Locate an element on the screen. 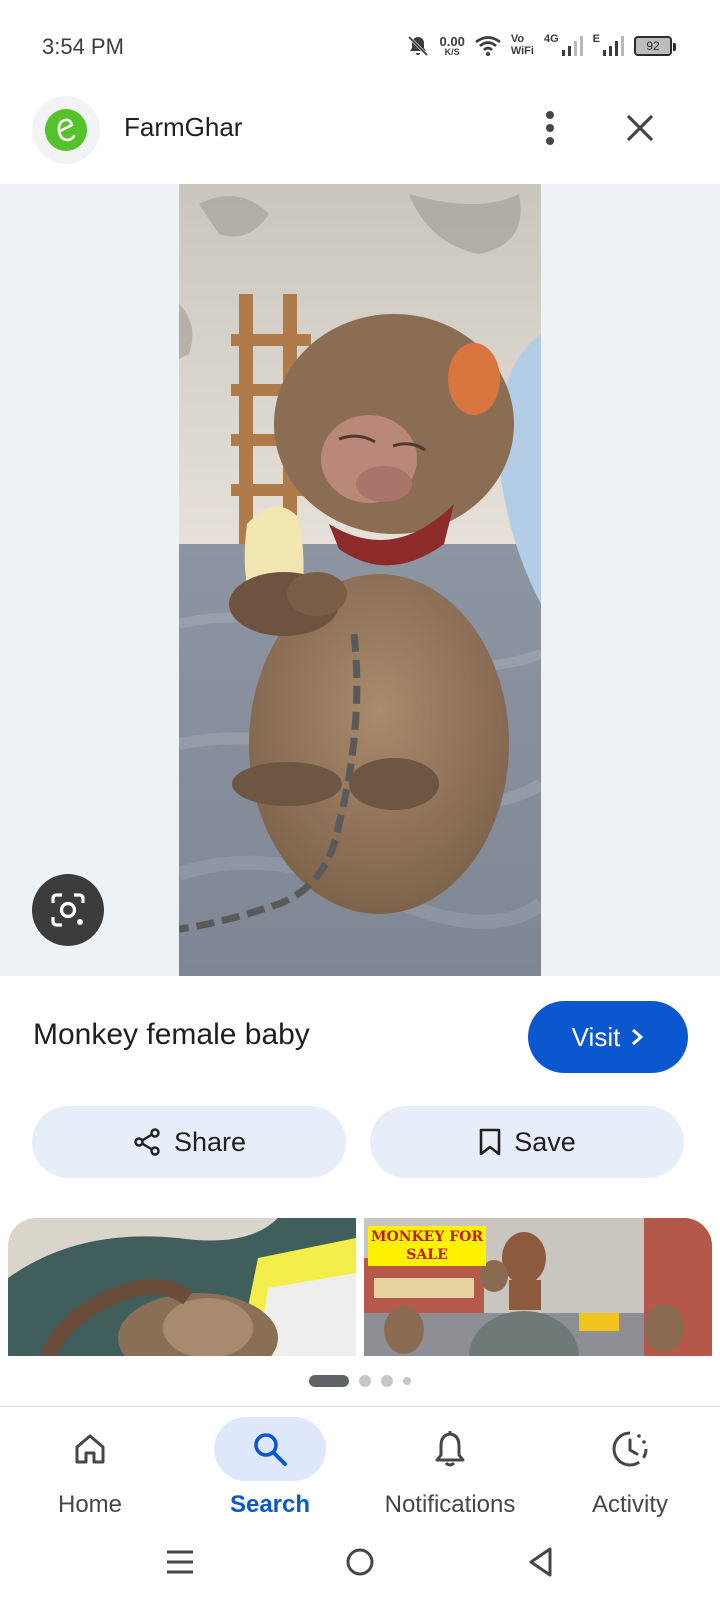 This screenshot has width=720, height=1600. bottom-nav: Home Search Notifications Activity is located at coordinates (360, 1467).